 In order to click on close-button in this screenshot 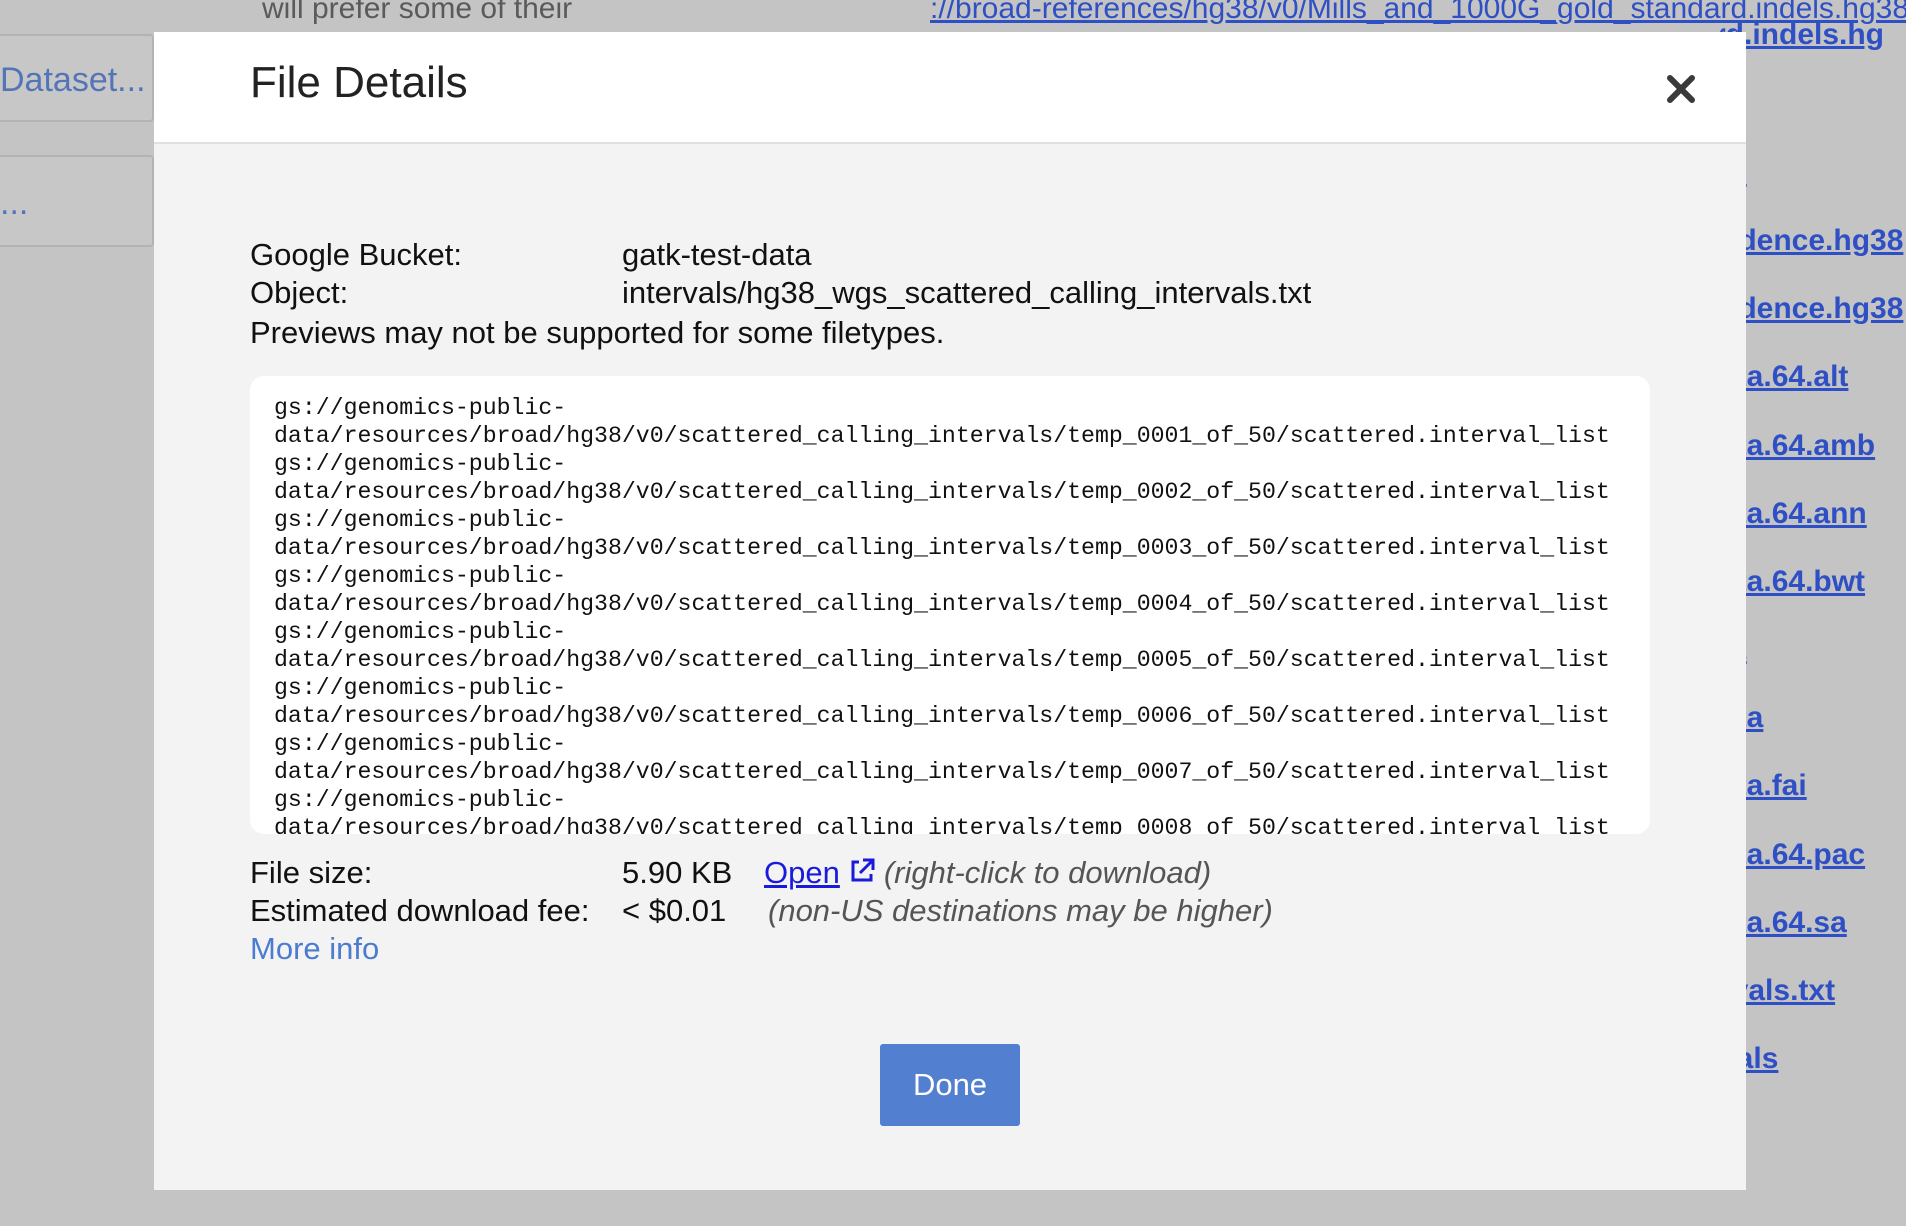, I will do `click(1681, 89)`.